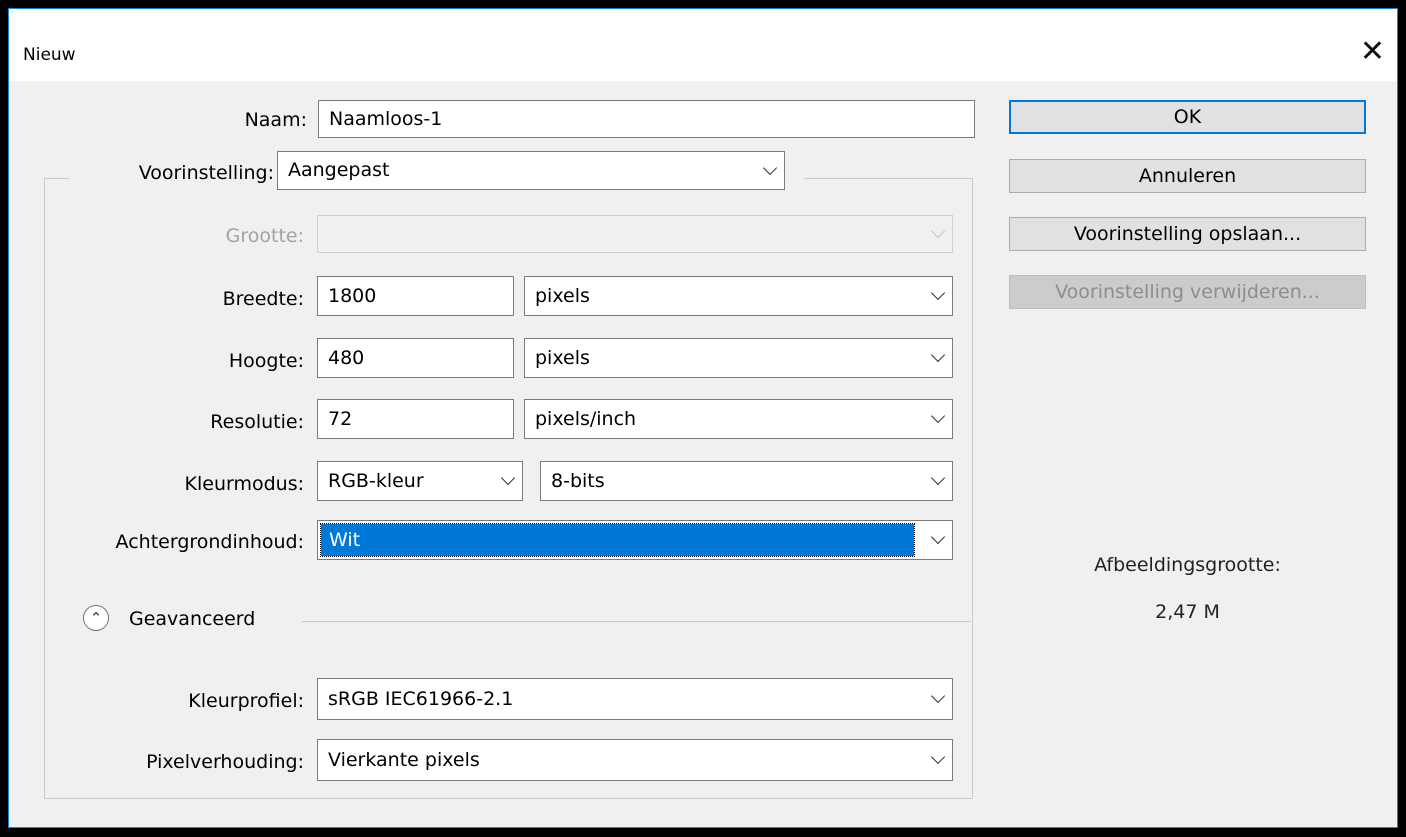 The image size is (1406, 837). Describe the element at coordinates (49, 55) in the screenshot. I see `dialog-title: Nieuw` at that location.